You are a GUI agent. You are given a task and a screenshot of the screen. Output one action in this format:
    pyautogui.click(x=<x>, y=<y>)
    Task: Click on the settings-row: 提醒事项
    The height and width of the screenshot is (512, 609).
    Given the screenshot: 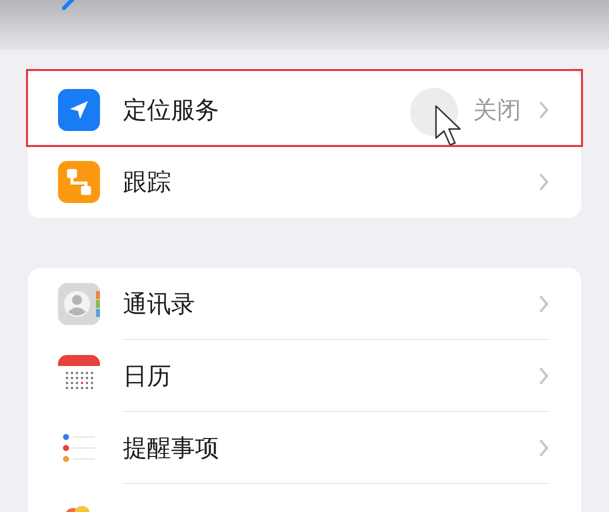 What is the action you would take?
    pyautogui.click(x=304, y=448)
    